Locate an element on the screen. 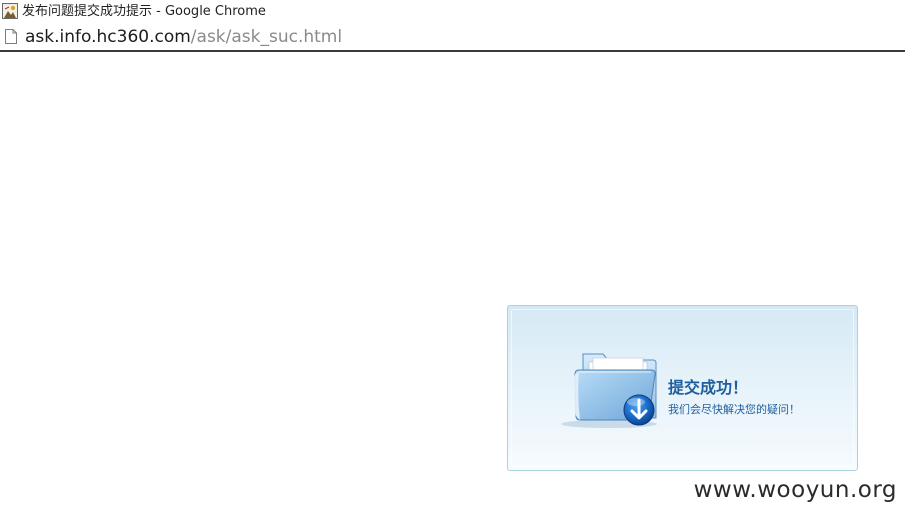 The width and height of the screenshot is (905, 518). site-favicon-icon is located at coordinates (10, 11).